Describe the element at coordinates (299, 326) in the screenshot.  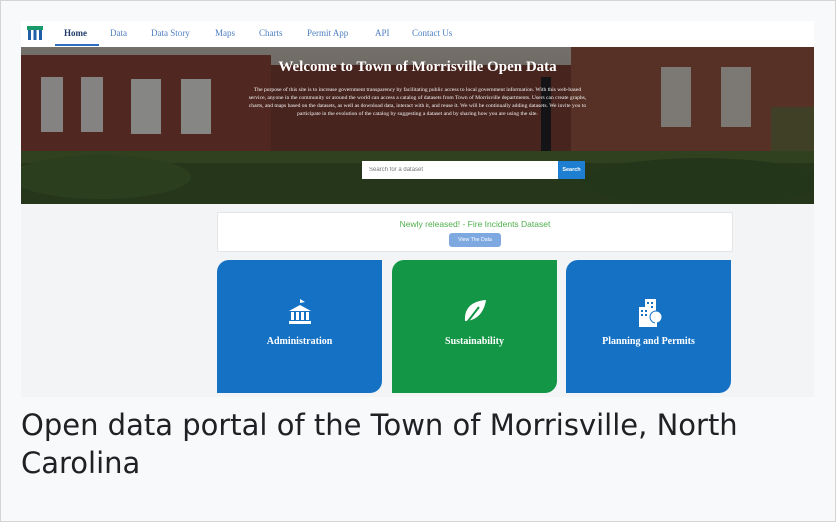
I see `tile-administration: Administration` at that location.